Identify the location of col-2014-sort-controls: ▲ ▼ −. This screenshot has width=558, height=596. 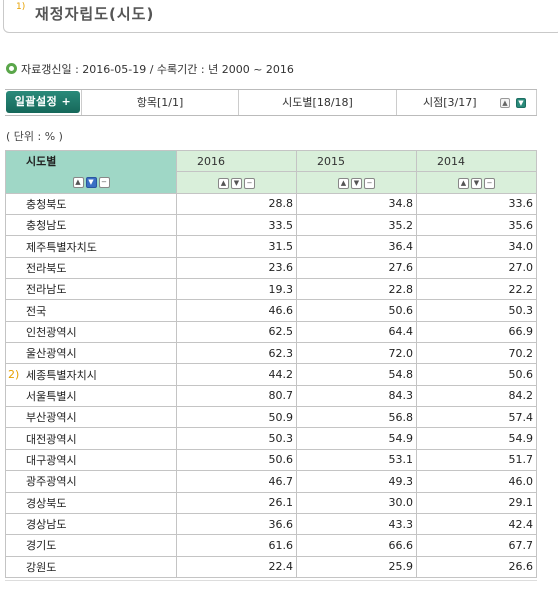
(476, 182).